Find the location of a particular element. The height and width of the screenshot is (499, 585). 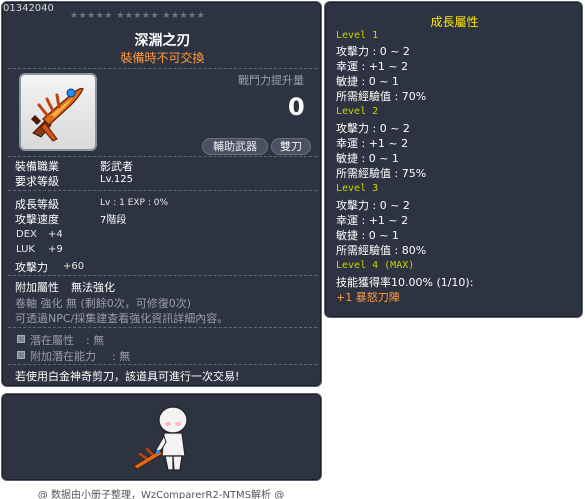

growth-level-2-line: 所需經驗值 : 75% is located at coordinates (381, 173).